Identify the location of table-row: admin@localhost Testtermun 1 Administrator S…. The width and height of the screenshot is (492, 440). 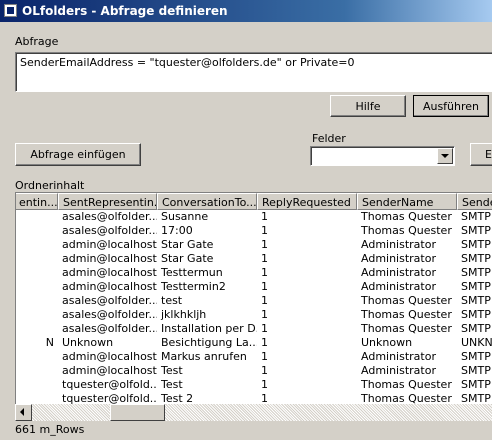
(254, 273).